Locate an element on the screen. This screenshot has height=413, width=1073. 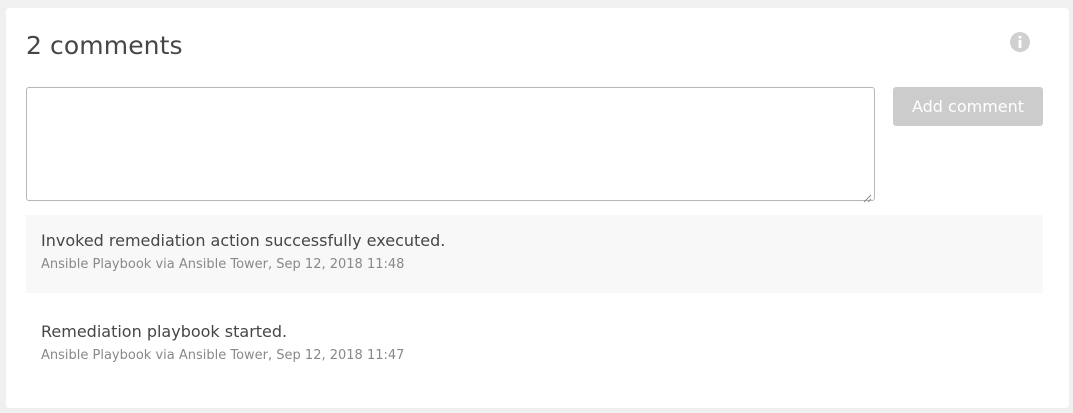
comments-title: 2 comments is located at coordinates (104, 45).